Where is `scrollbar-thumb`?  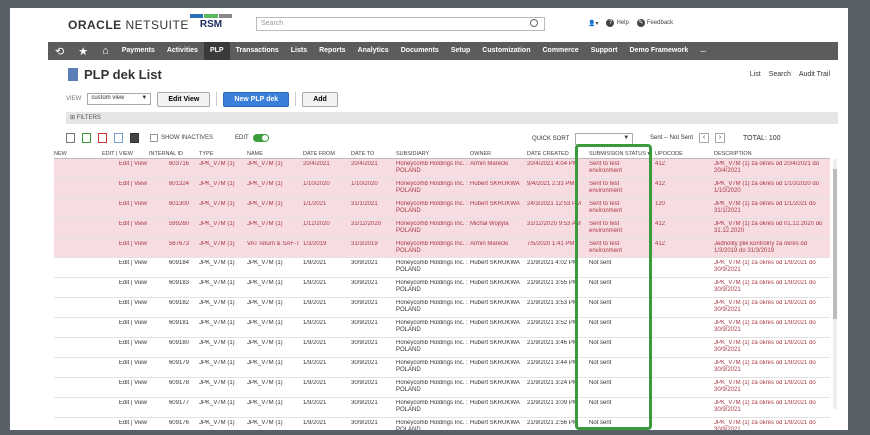
scrollbar-thumb is located at coordinates (835, 244).